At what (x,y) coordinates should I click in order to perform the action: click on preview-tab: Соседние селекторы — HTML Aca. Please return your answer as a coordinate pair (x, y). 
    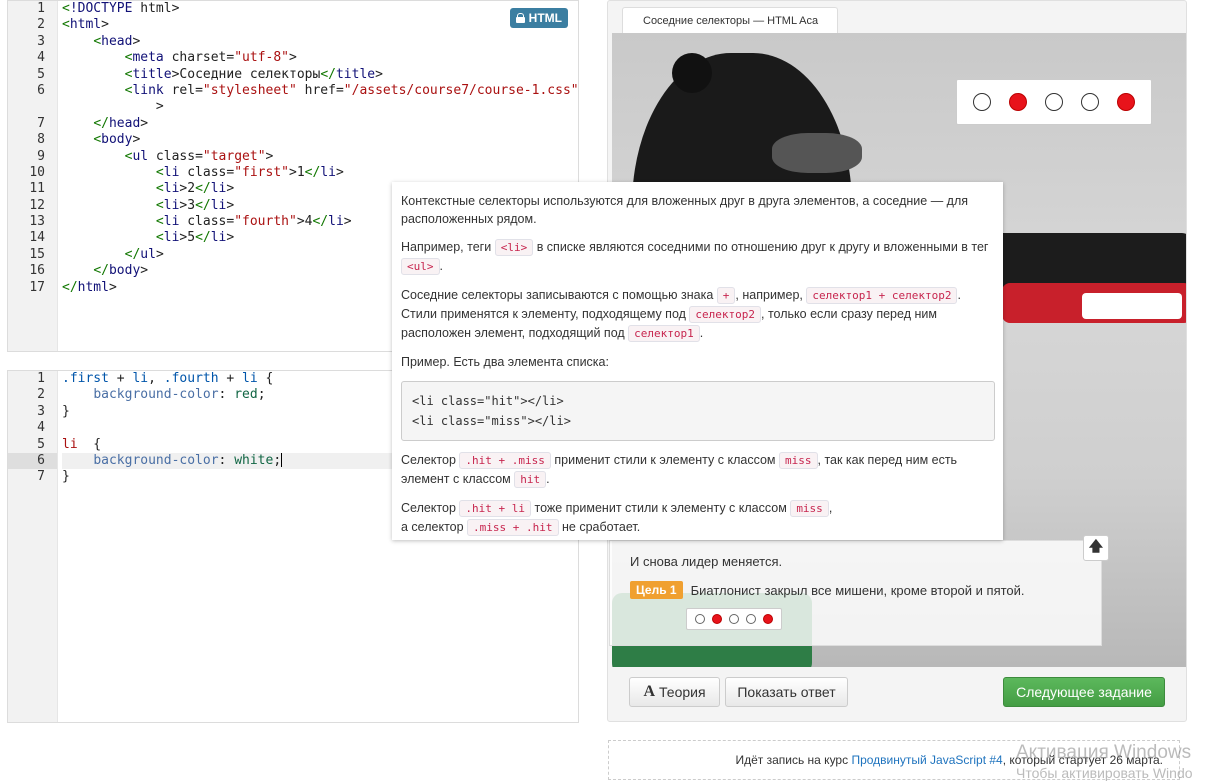
    Looking at the image, I should click on (730, 21).